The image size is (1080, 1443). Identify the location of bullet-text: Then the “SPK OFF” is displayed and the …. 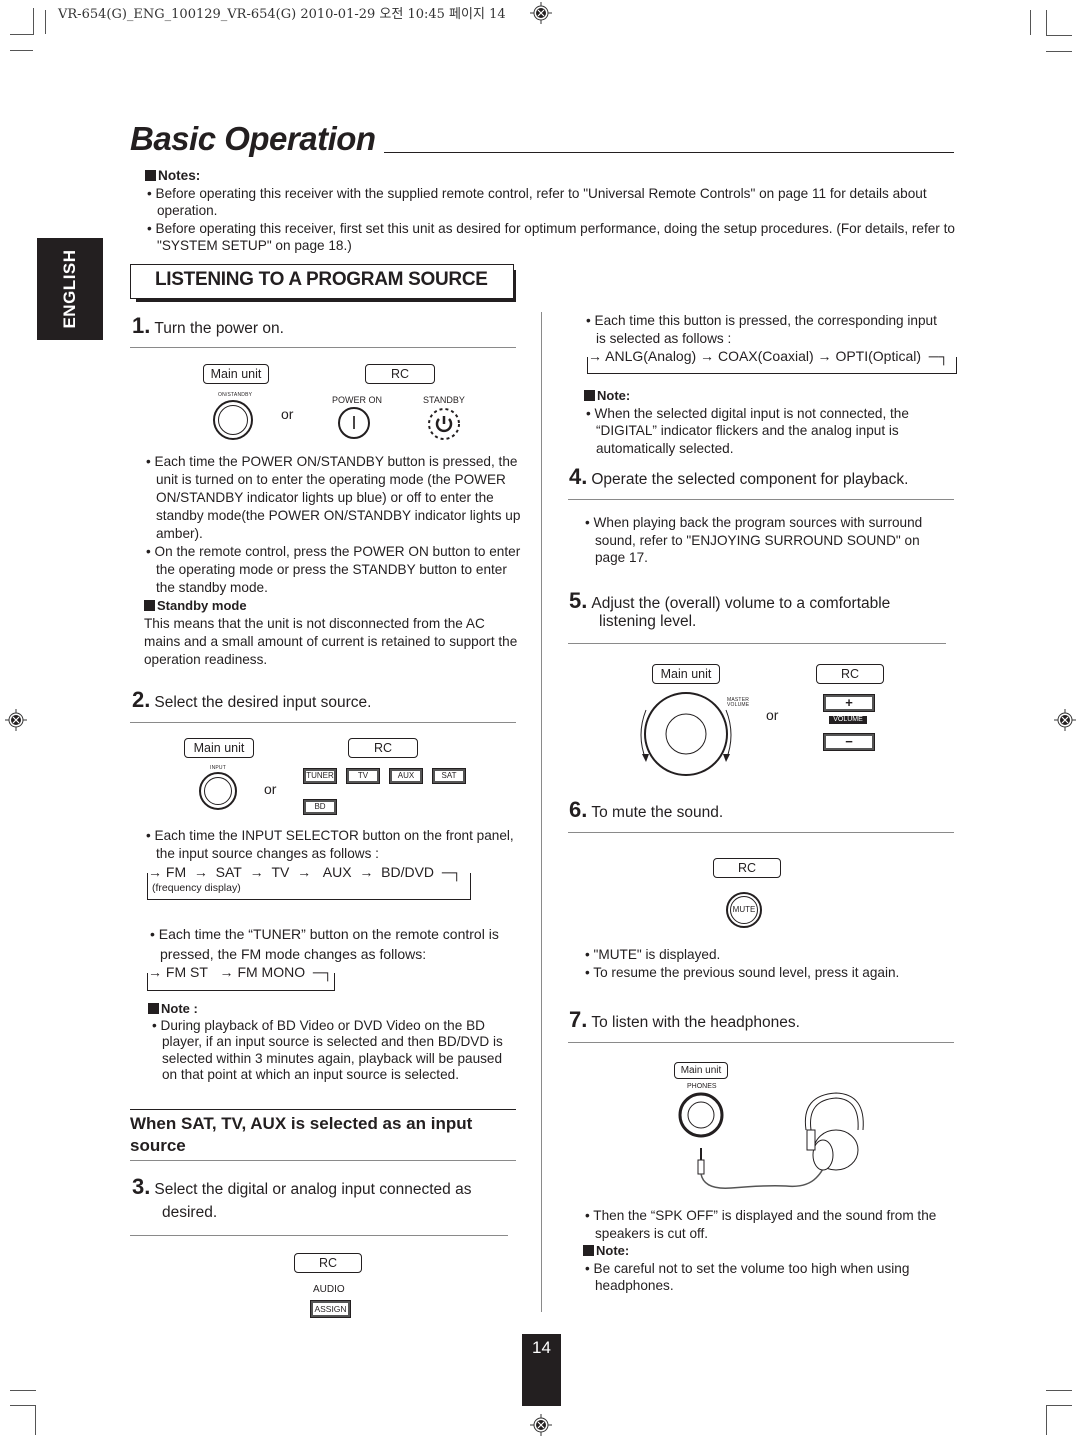
(765, 1224).